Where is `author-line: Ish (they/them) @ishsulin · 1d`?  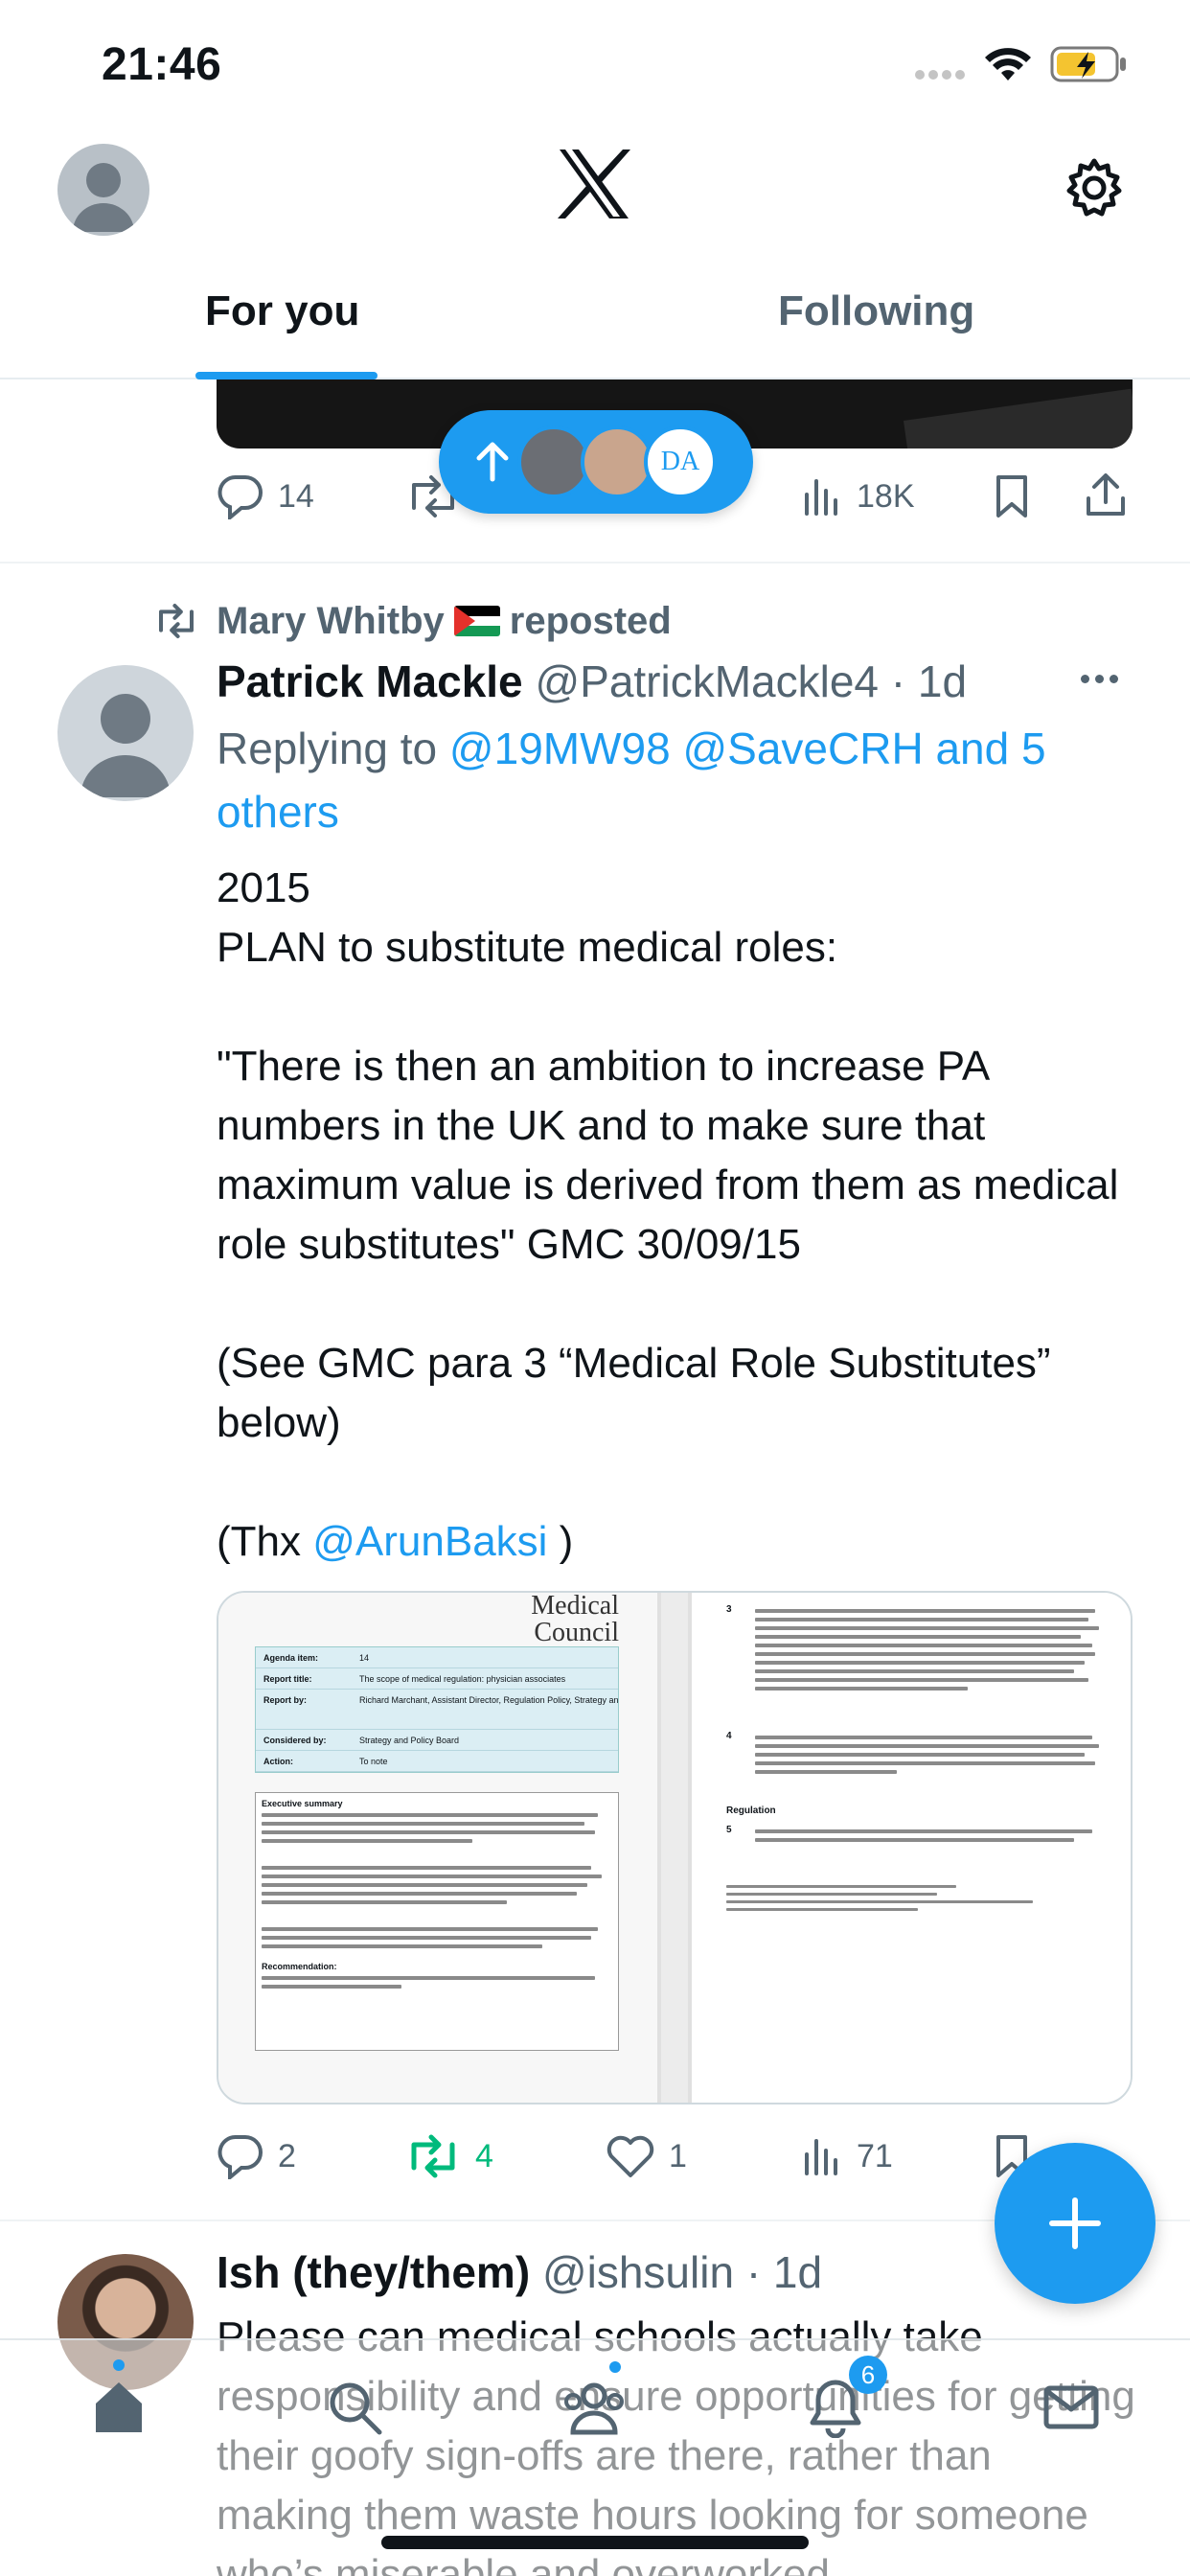
author-line: Ish (they/them) @ishsulin · 1d is located at coordinates (519, 2275).